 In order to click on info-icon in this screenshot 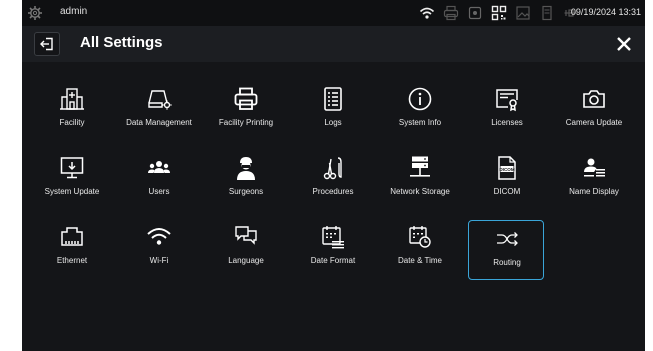, I will do `click(420, 99)`.